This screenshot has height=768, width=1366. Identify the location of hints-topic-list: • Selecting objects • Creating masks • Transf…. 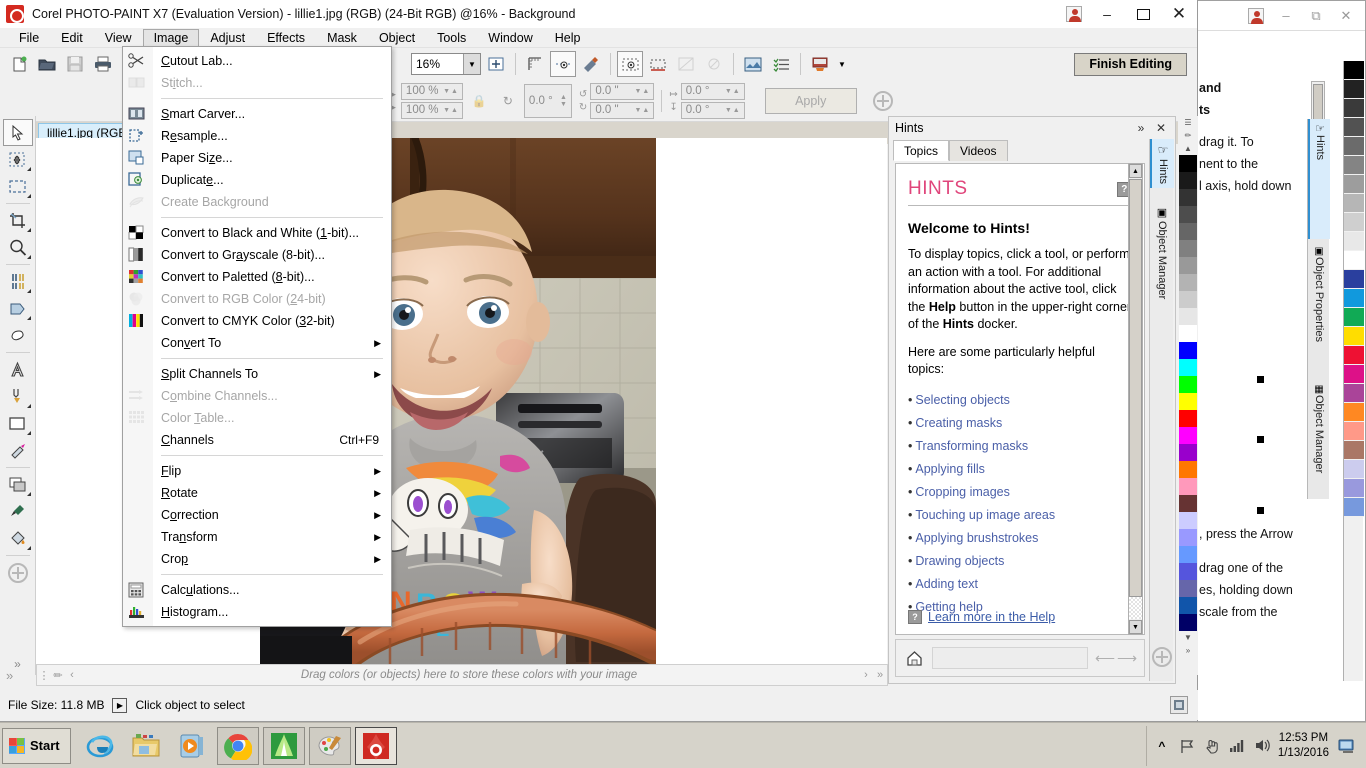
(1020, 504).